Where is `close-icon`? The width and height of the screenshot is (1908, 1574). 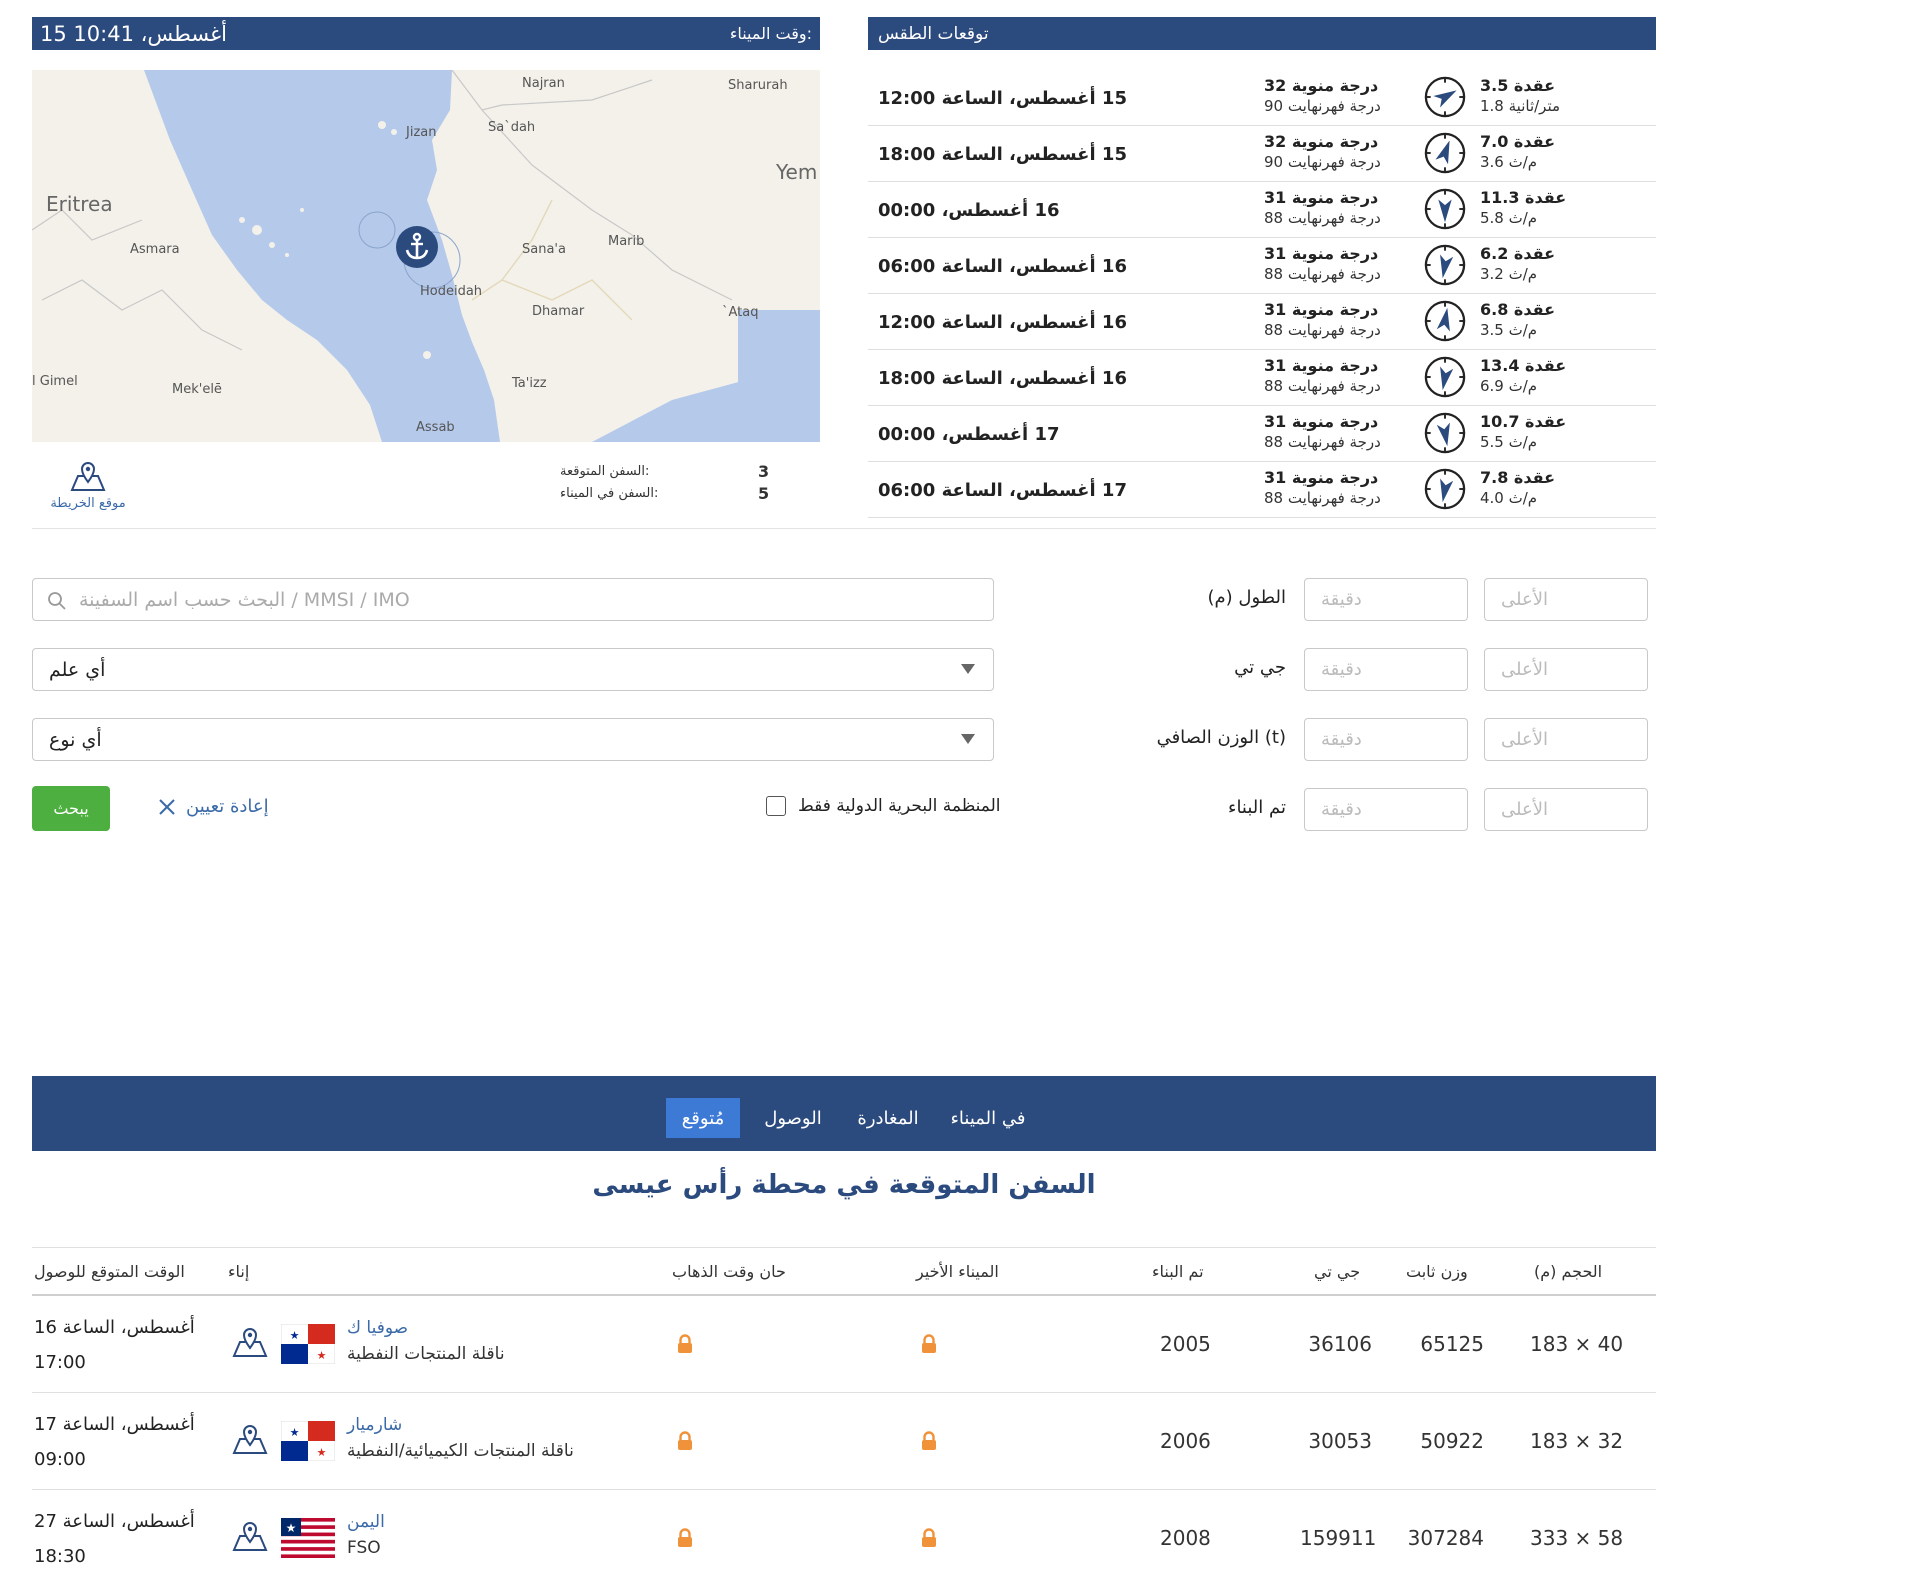 close-icon is located at coordinates (167, 806).